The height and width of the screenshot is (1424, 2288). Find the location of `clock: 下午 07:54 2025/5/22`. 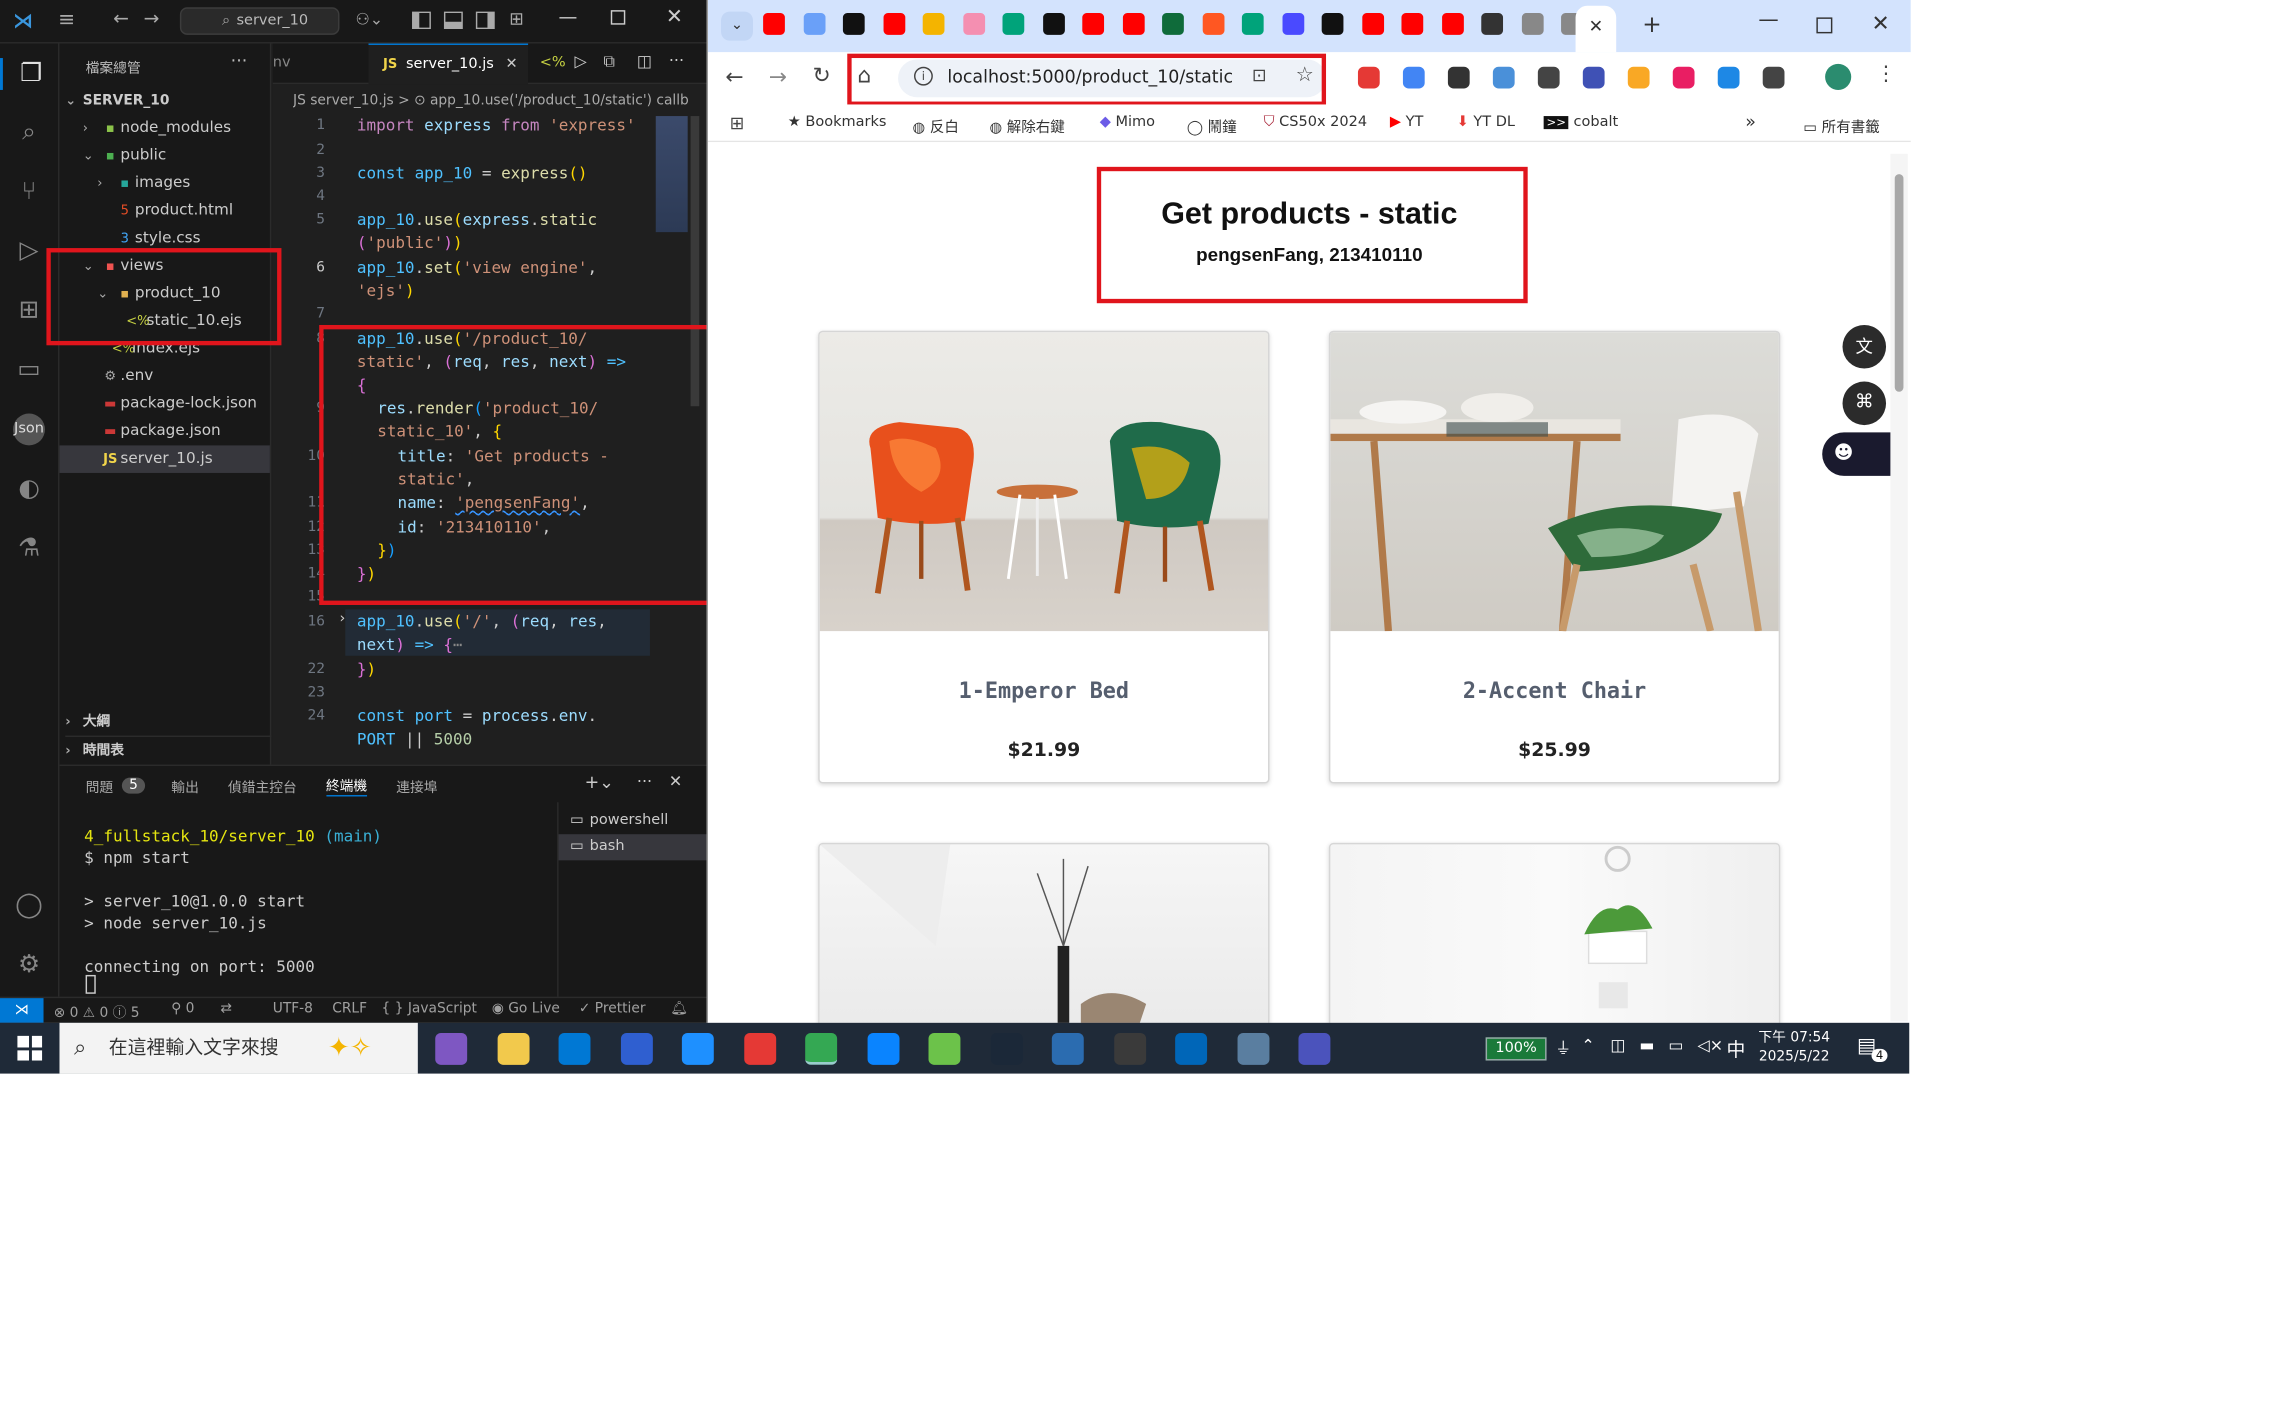

clock: 下午 07:54 2025/5/22 is located at coordinates (1794, 1048).